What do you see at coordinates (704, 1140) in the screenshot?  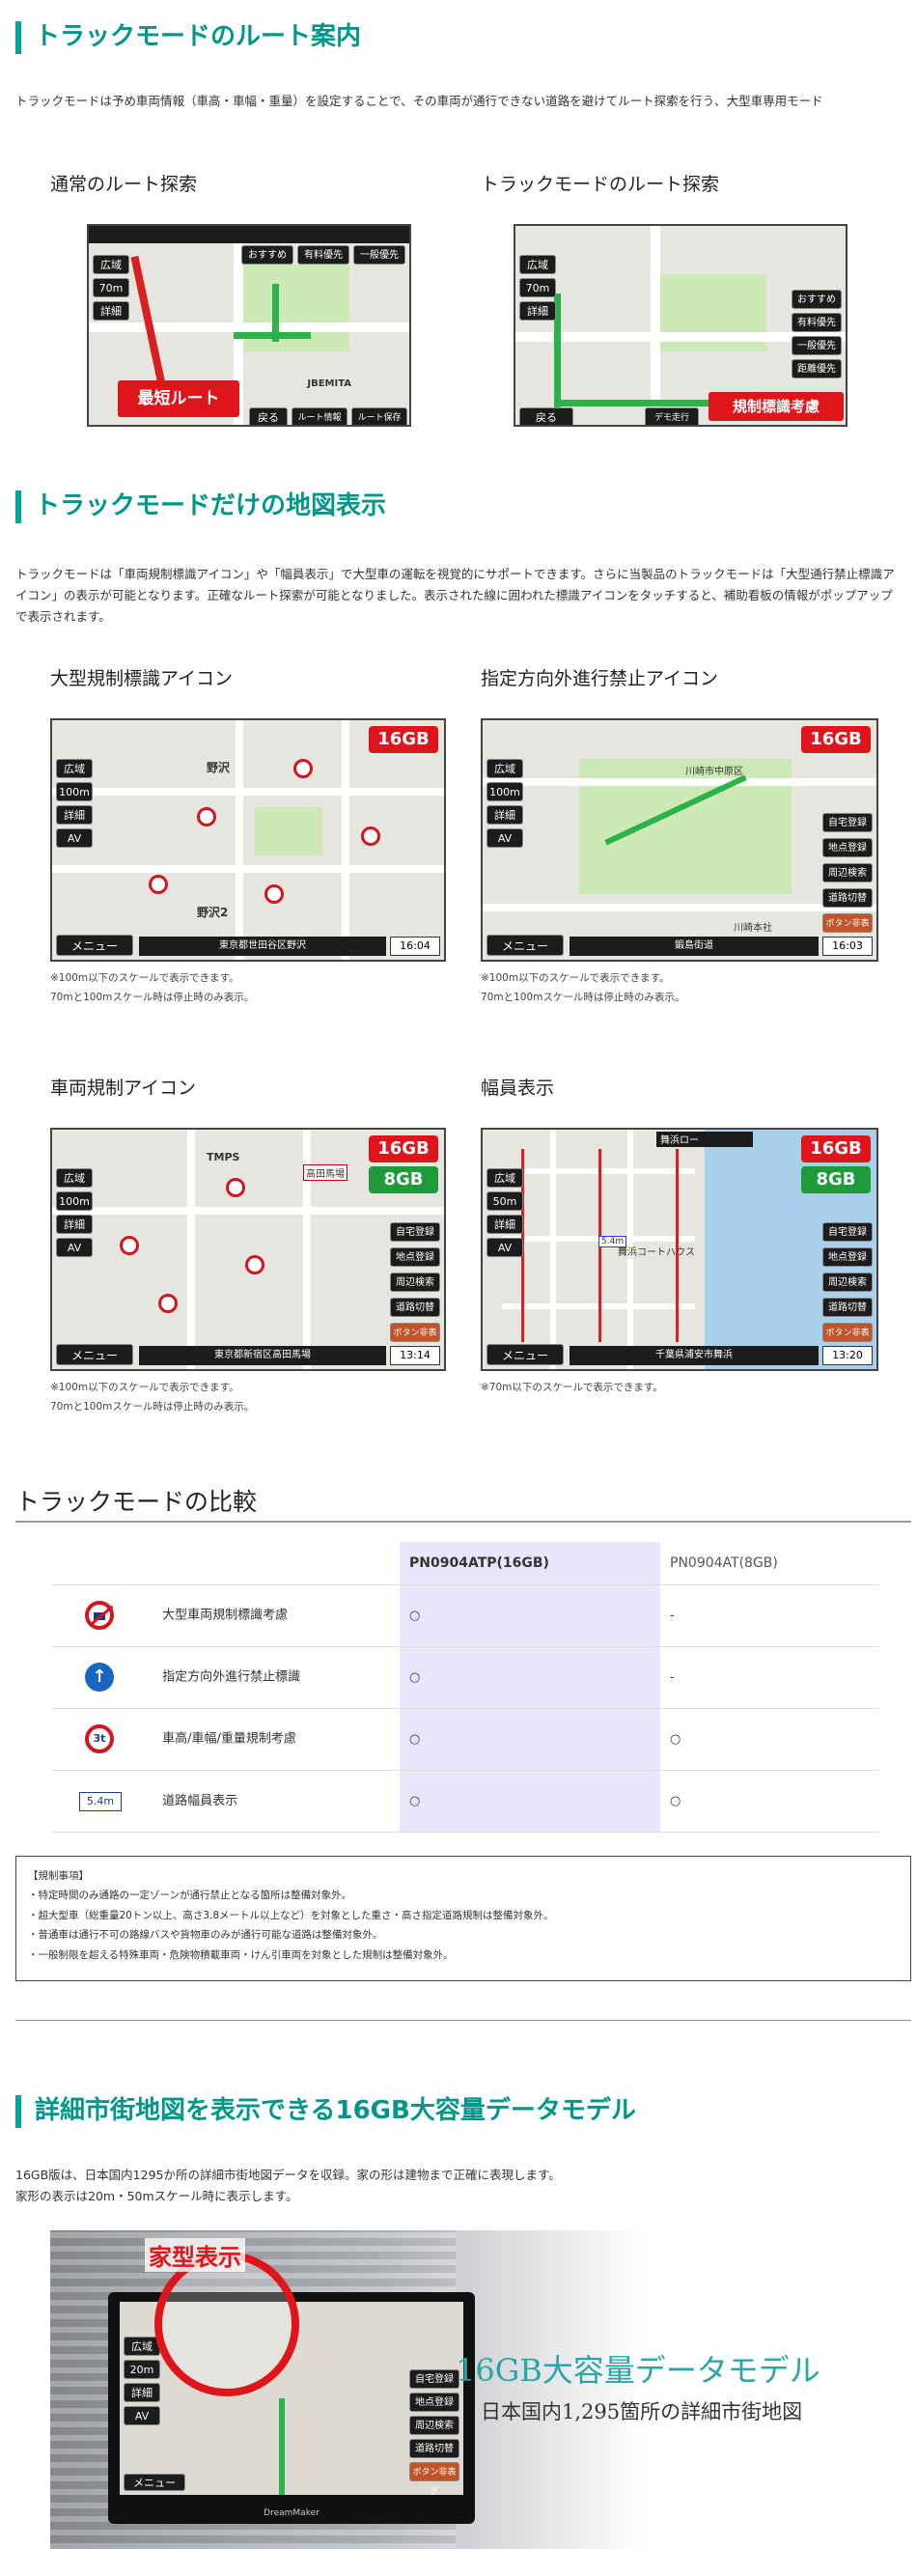 I see `road-name-label: 舞浜ロー` at bounding box center [704, 1140].